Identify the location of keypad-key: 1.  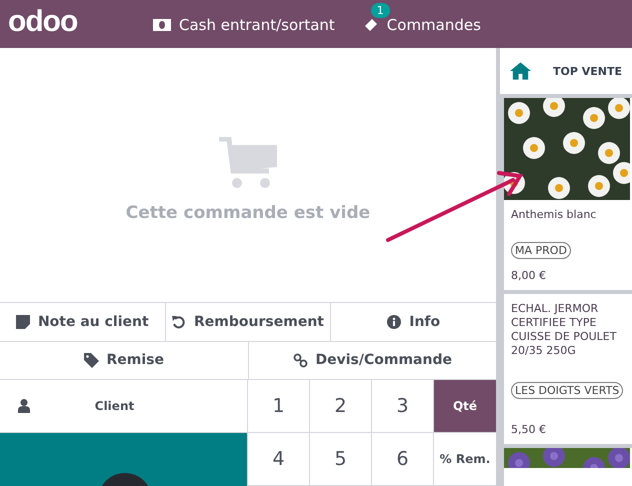
(279, 406).